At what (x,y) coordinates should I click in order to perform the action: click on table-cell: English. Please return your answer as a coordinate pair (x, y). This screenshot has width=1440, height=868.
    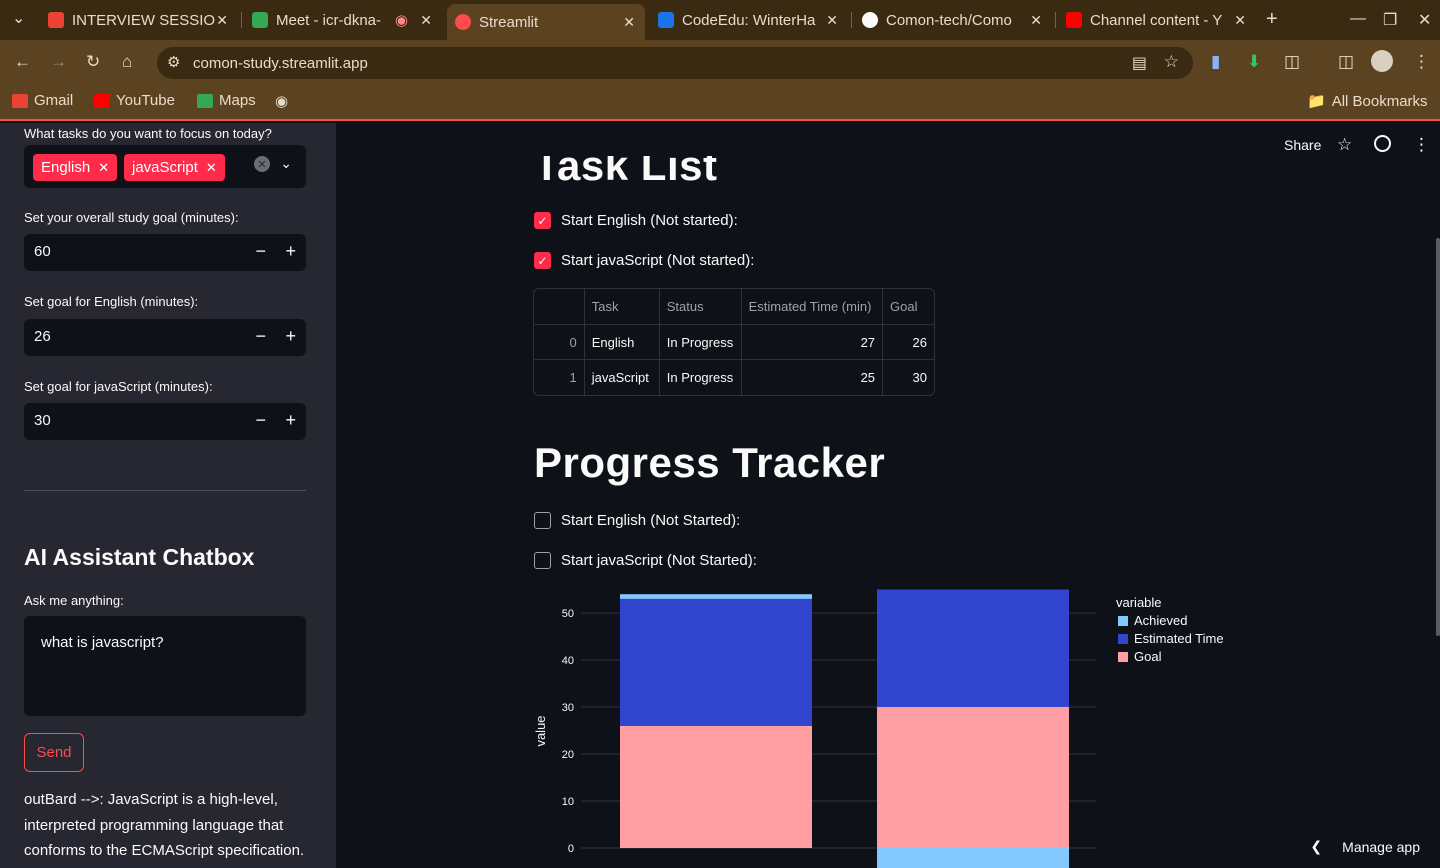
    Looking at the image, I should click on (622, 342).